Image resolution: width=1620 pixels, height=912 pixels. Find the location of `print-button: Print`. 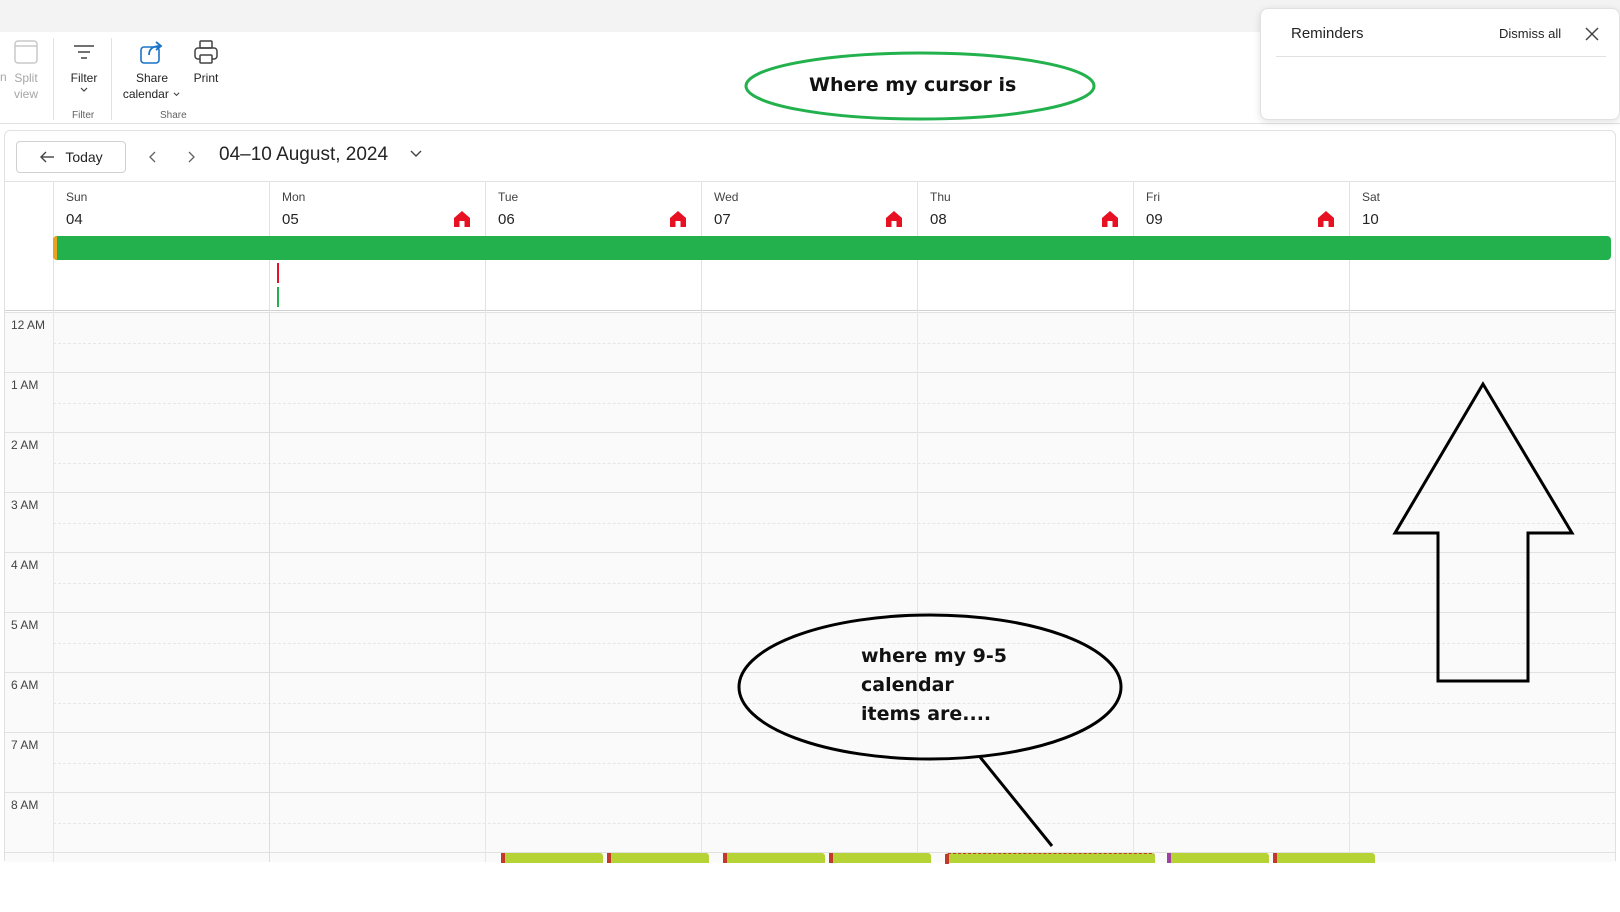

print-button: Print is located at coordinates (206, 62).